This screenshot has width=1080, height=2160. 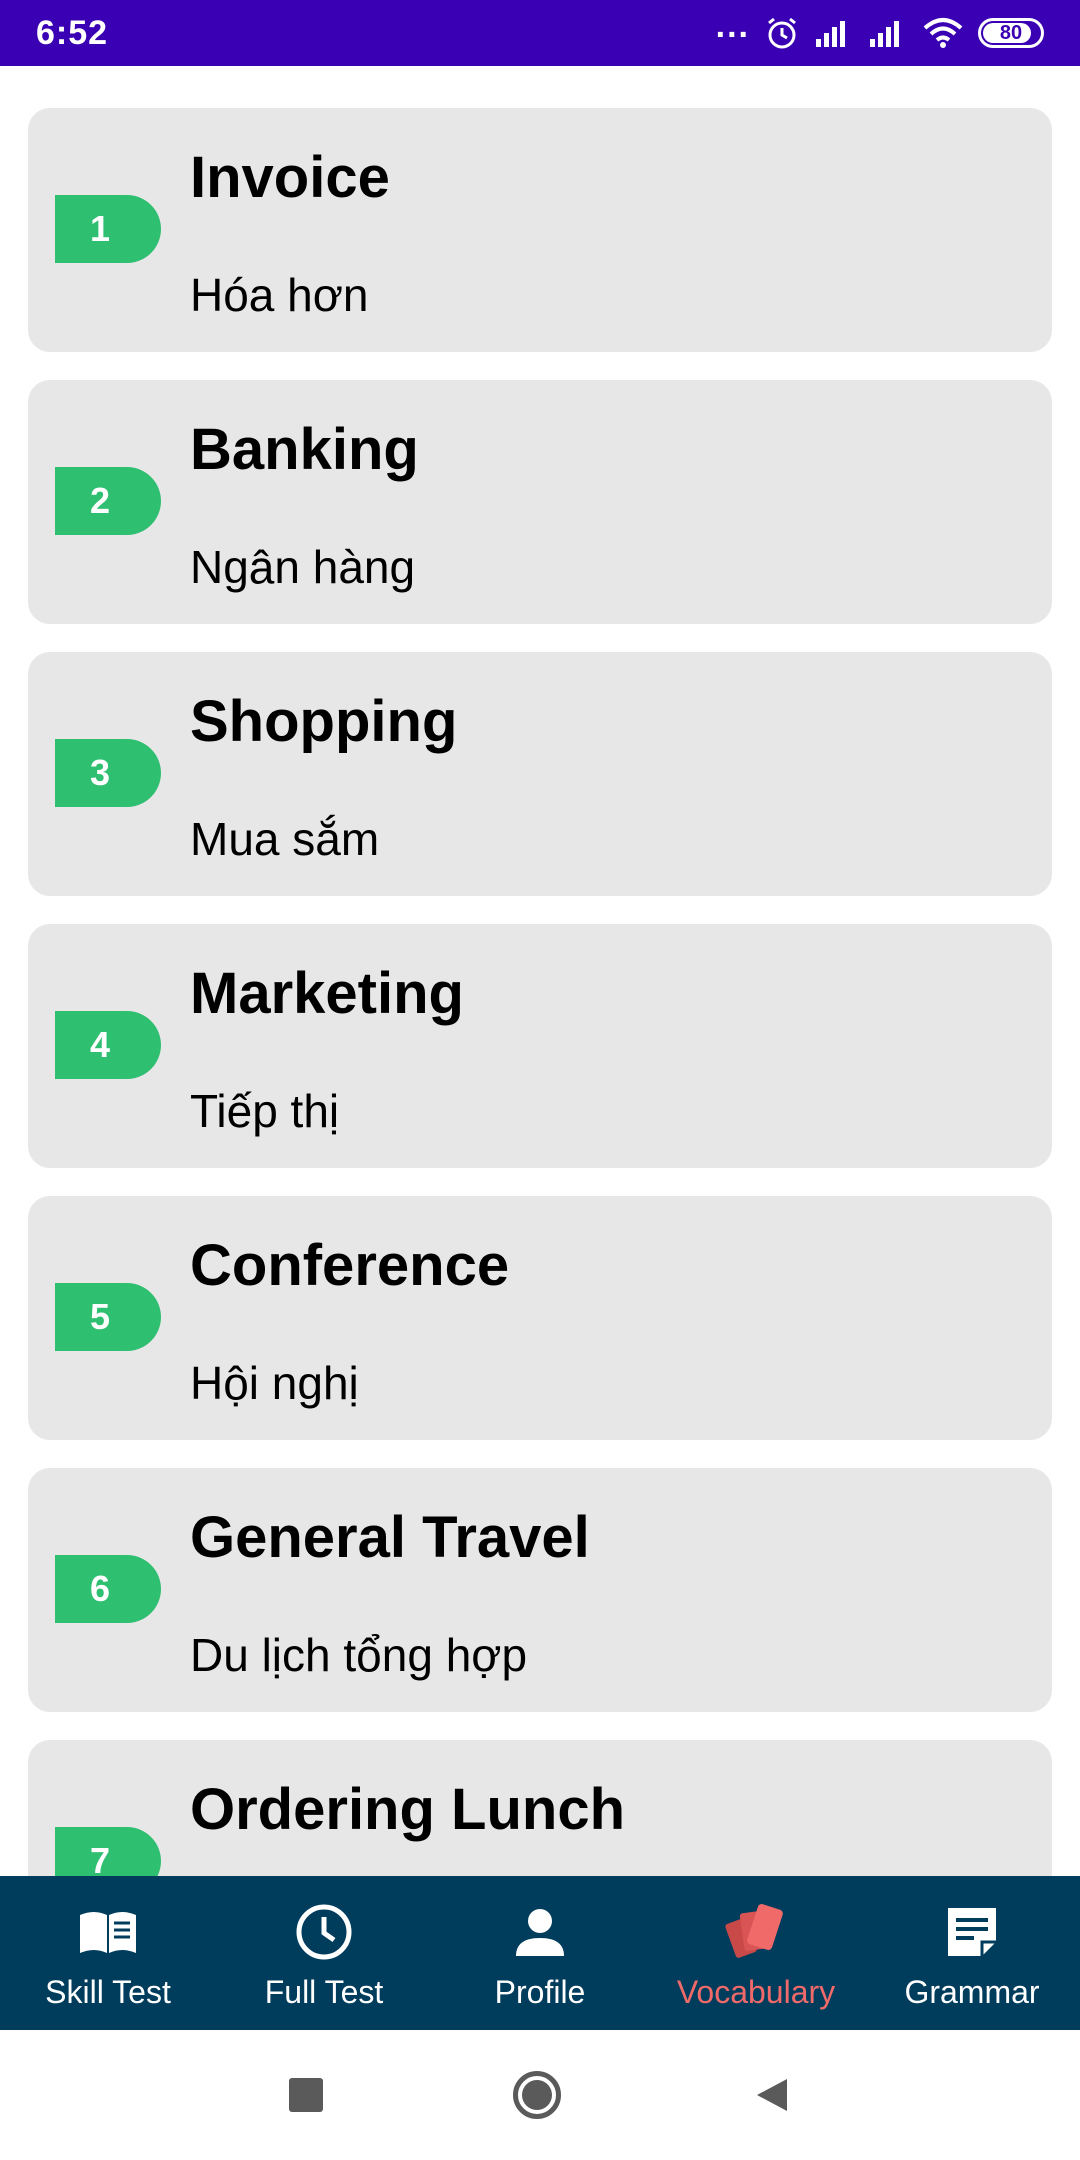 What do you see at coordinates (290, 177) in the screenshot?
I see `item-title: Invoice` at bounding box center [290, 177].